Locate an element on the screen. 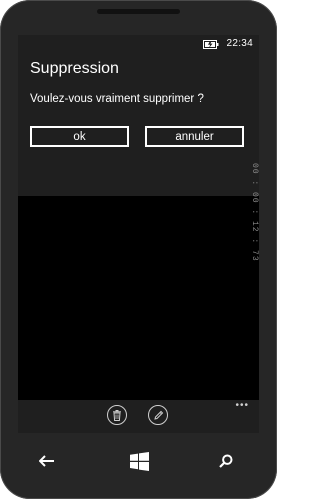 This screenshot has width=320, height=499. back-button is located at coordinates (47, 461).